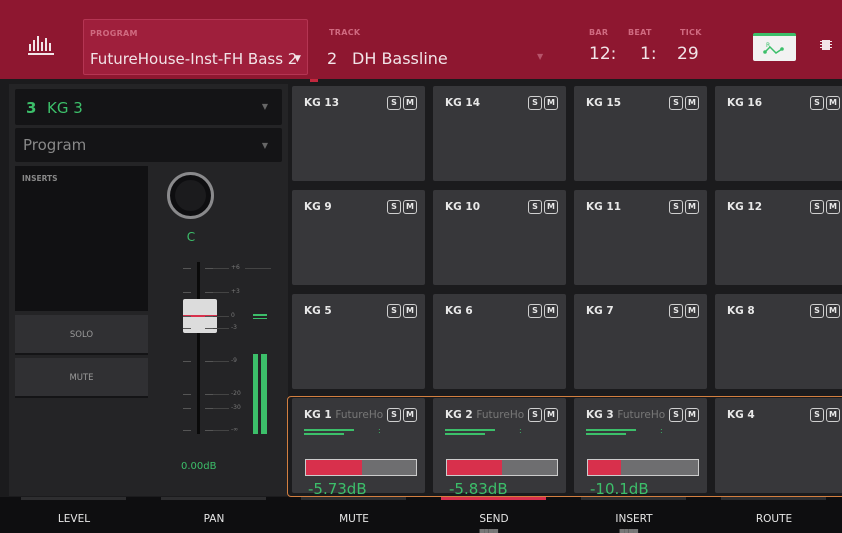 This screenshot has width=842, height=533. I want to click on page-dots-icon: ■■■■, so click(489, 530).